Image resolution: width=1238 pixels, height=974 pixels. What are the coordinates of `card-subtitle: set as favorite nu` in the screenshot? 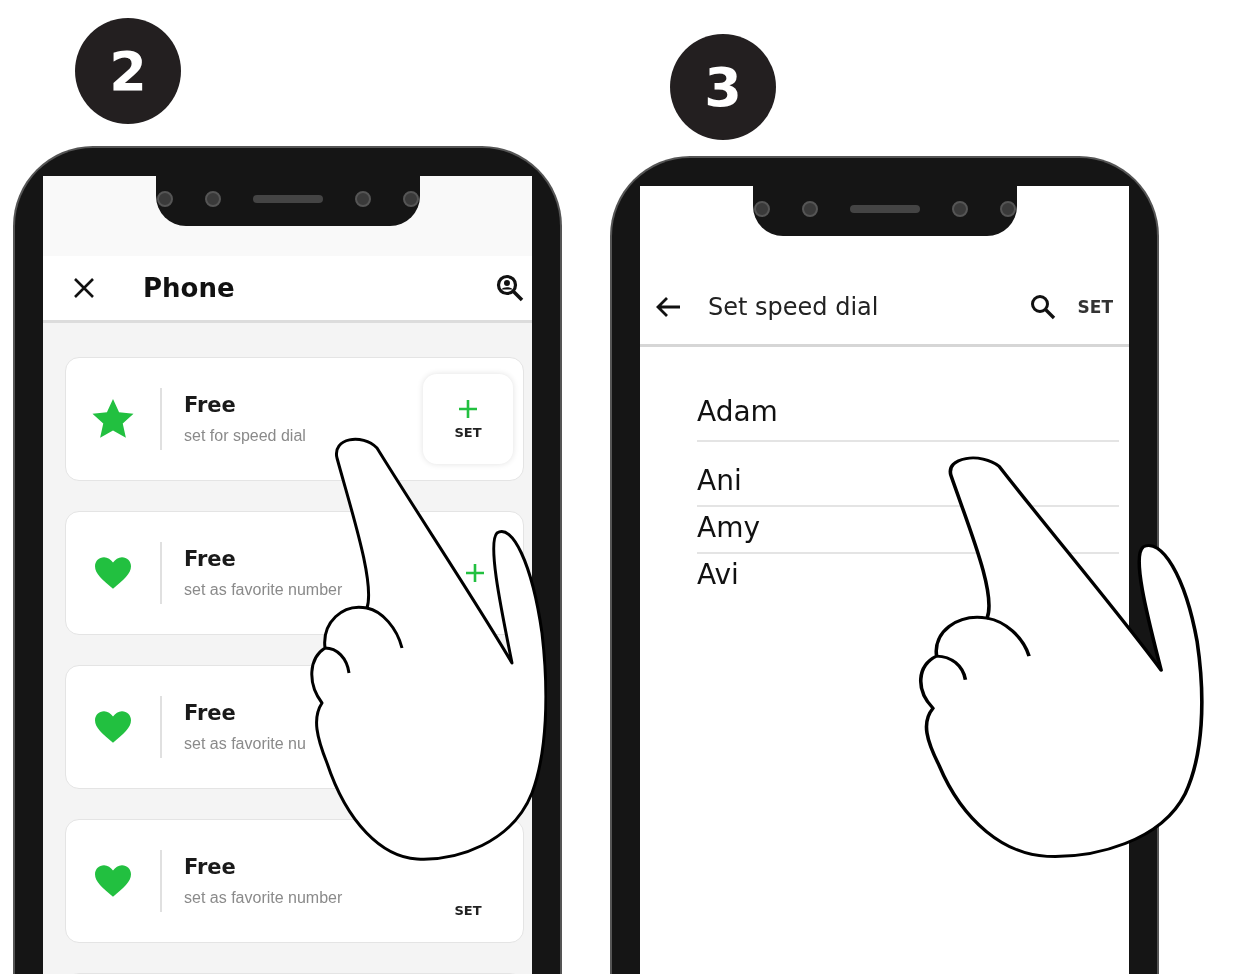 It's located at (245, 744).